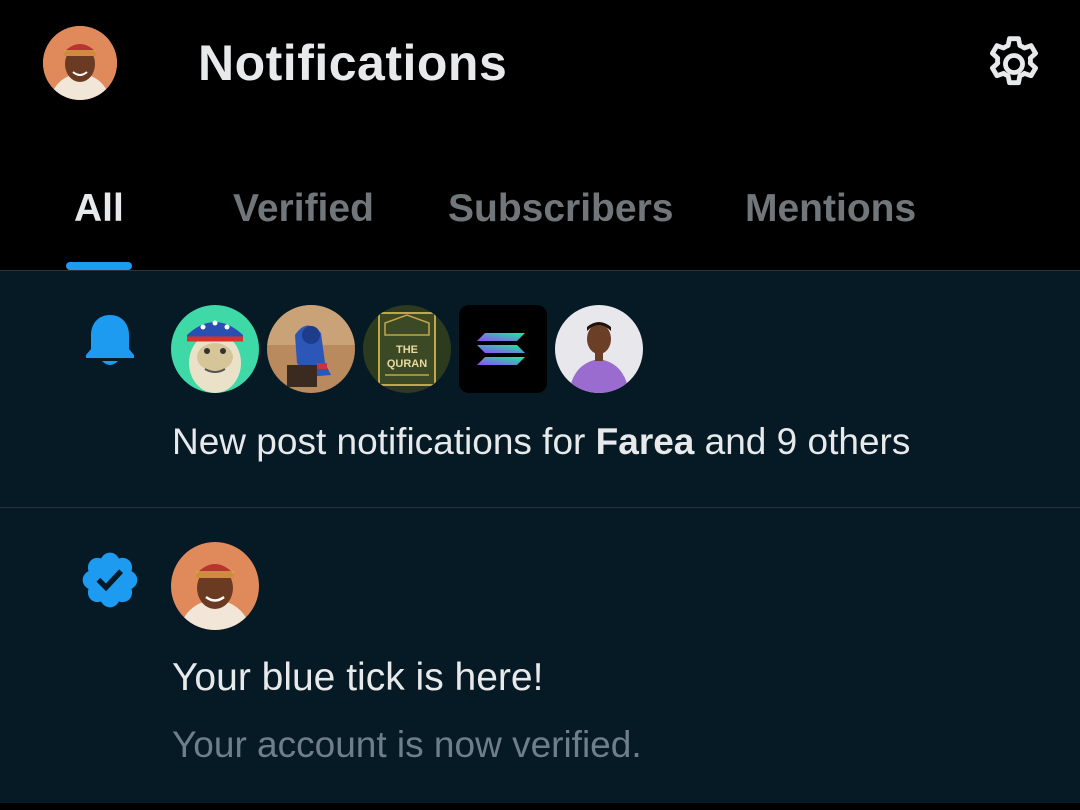 The width and height of the screenshot is (1080, 810). Describe the element at coordinates (1014, 64) in the screenshot. I see `gear-icon` at that location.